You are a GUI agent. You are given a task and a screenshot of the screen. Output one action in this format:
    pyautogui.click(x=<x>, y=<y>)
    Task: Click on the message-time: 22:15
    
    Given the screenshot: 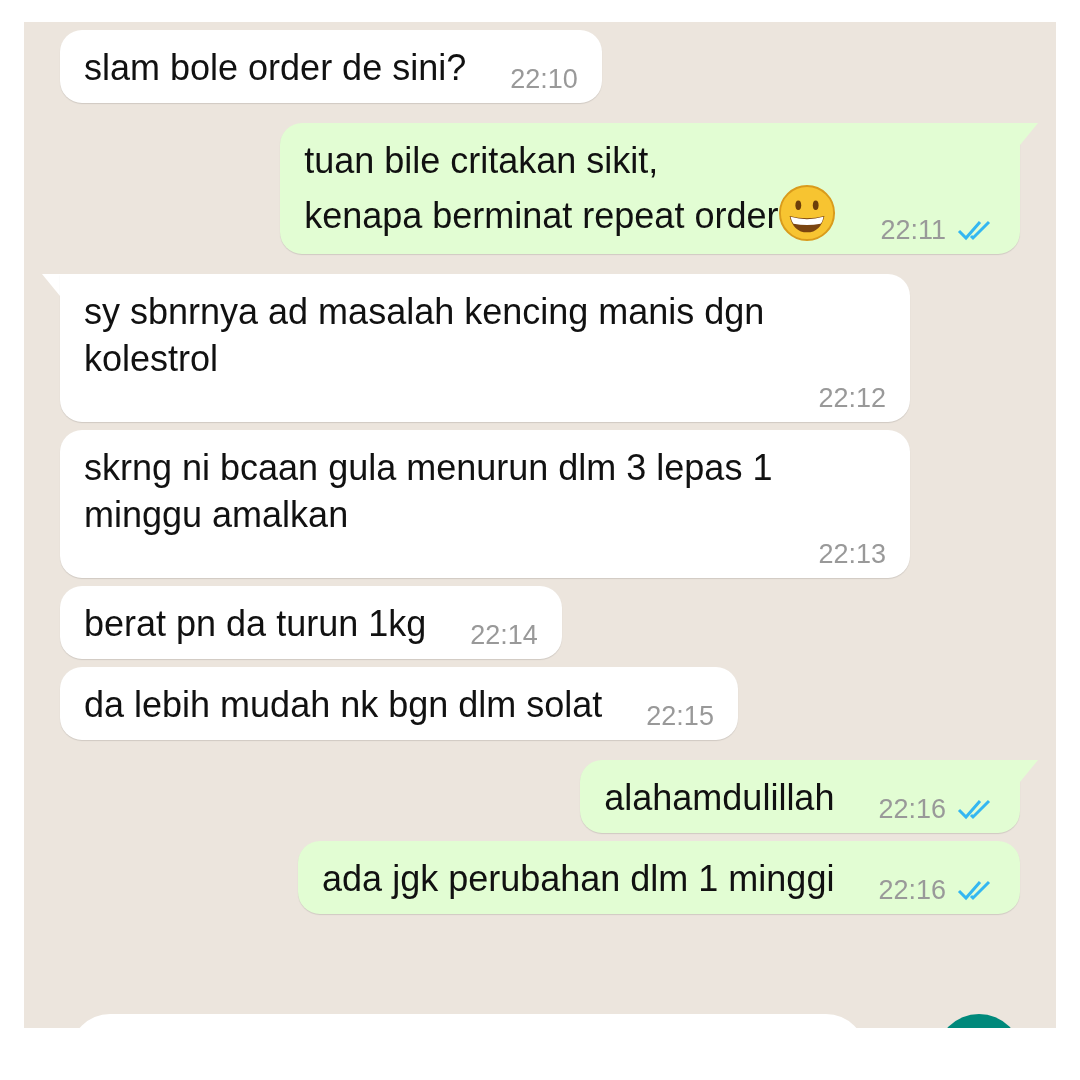 What is the action you would take?
    pyautogui.click(x=680, y=716)
    